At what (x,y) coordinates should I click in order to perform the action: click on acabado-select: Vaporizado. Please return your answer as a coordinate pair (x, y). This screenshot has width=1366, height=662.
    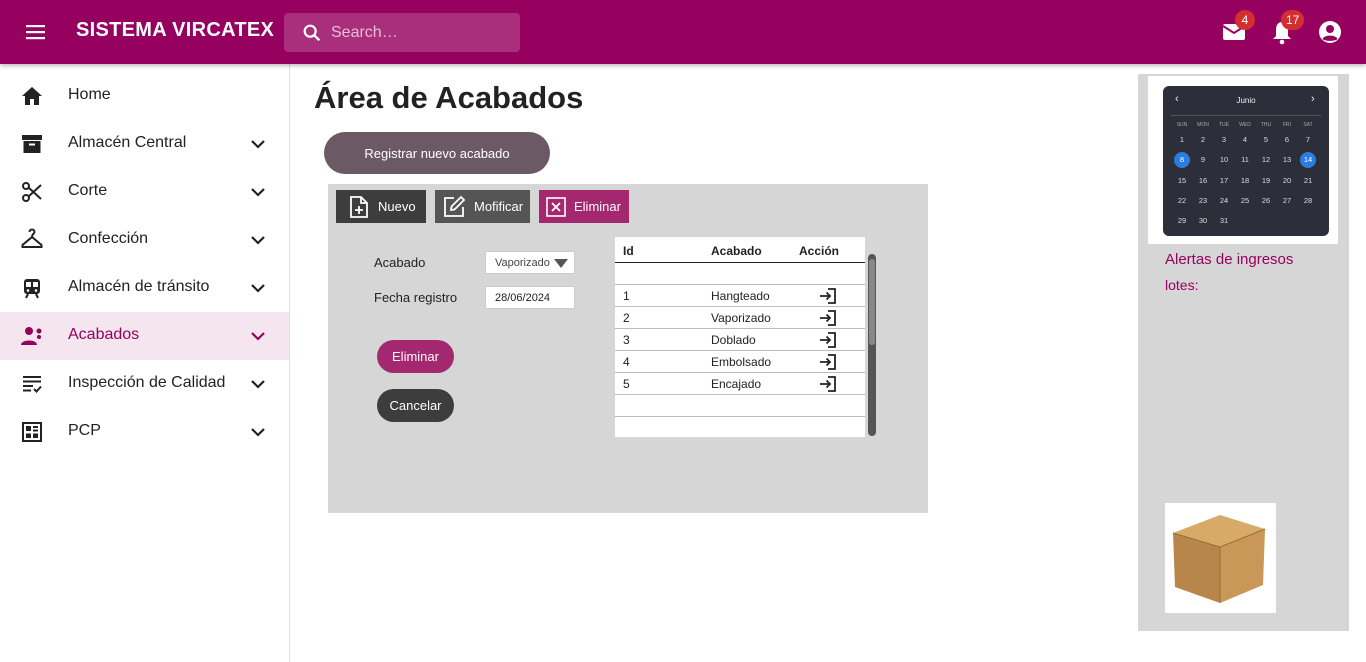
    Looking at the image, I should click on (530, 262).